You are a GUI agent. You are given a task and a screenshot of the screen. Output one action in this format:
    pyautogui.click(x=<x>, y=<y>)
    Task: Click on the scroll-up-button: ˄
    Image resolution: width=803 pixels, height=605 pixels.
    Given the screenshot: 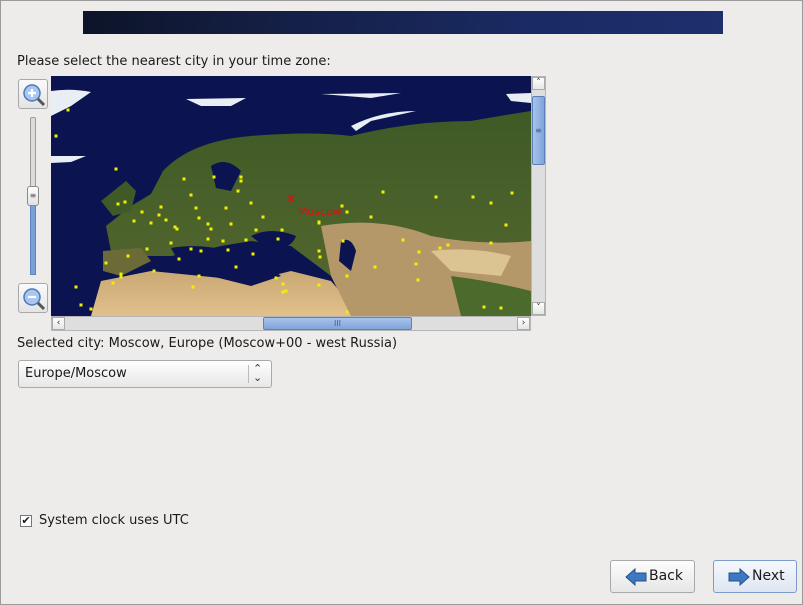 What is the action you would take?
    pyautogui.click(x=538, y=83)
    